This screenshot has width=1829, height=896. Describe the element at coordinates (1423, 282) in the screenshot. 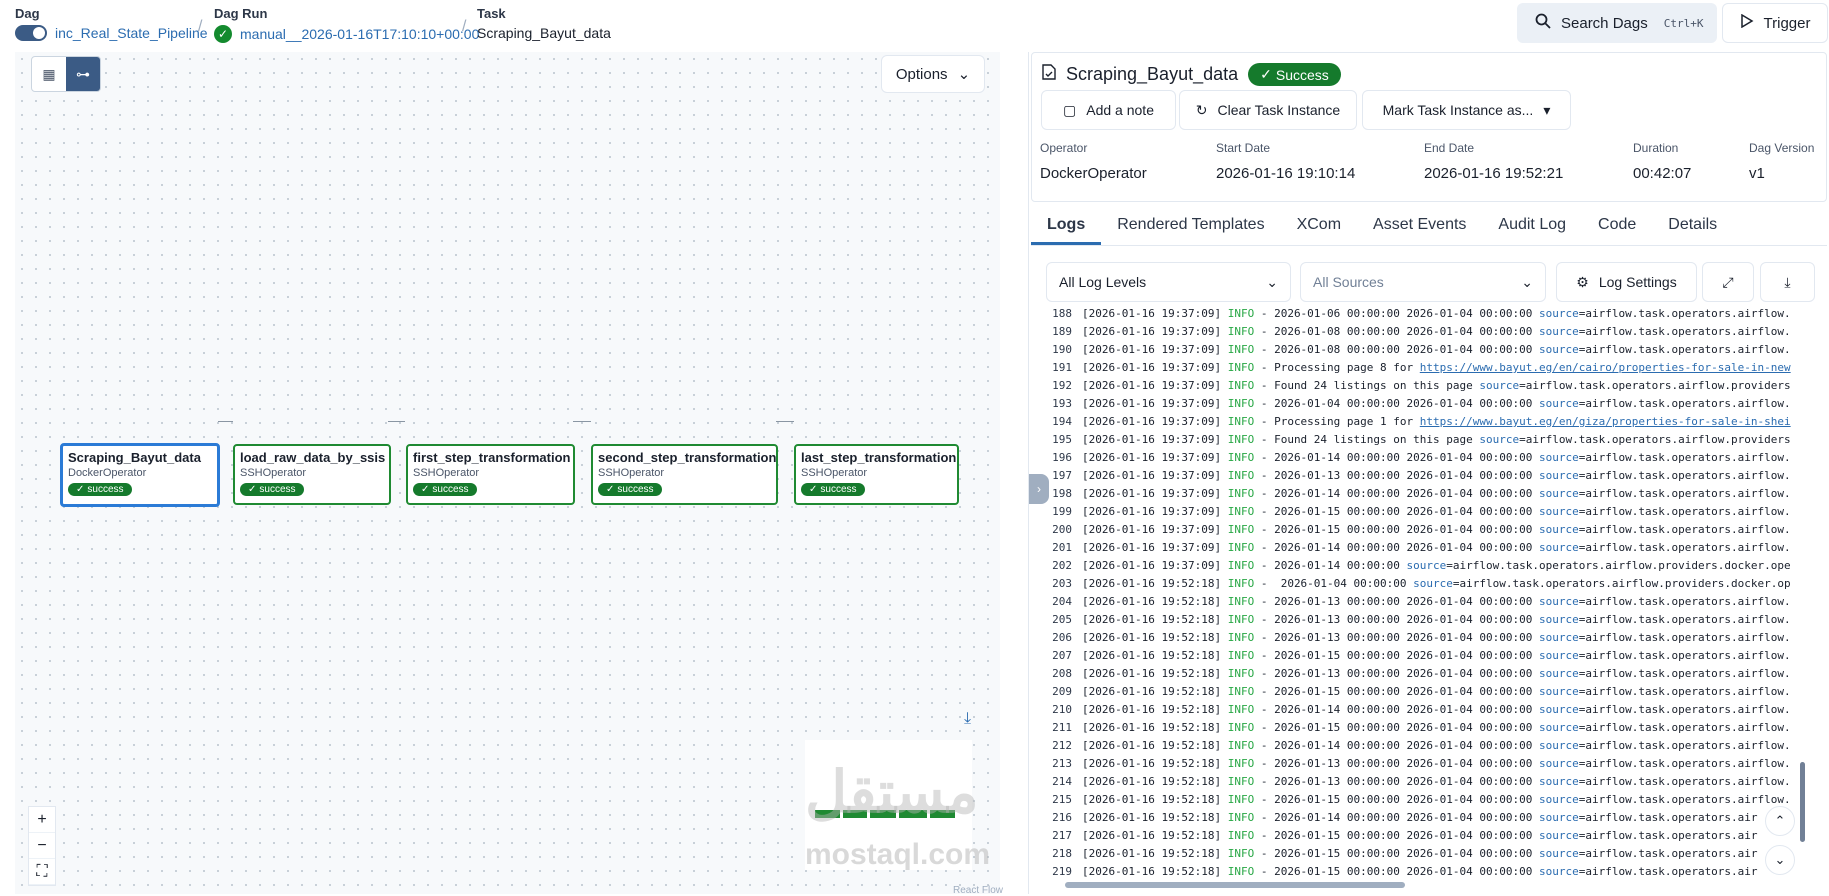

I see `log-source-select: All Sources ⌄` at that location.